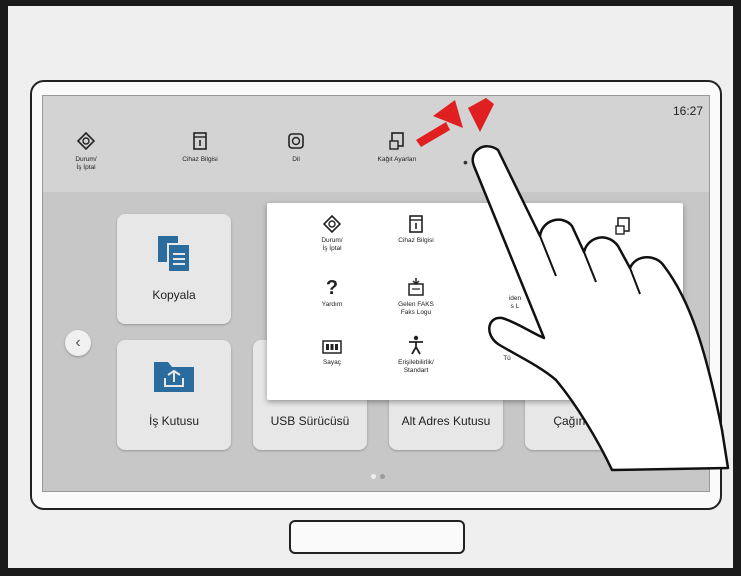  What do you see at coordinates (582, 421) in the screenshot?
I see `tile-label: Çağırma K` at bounding box center [582, 421].